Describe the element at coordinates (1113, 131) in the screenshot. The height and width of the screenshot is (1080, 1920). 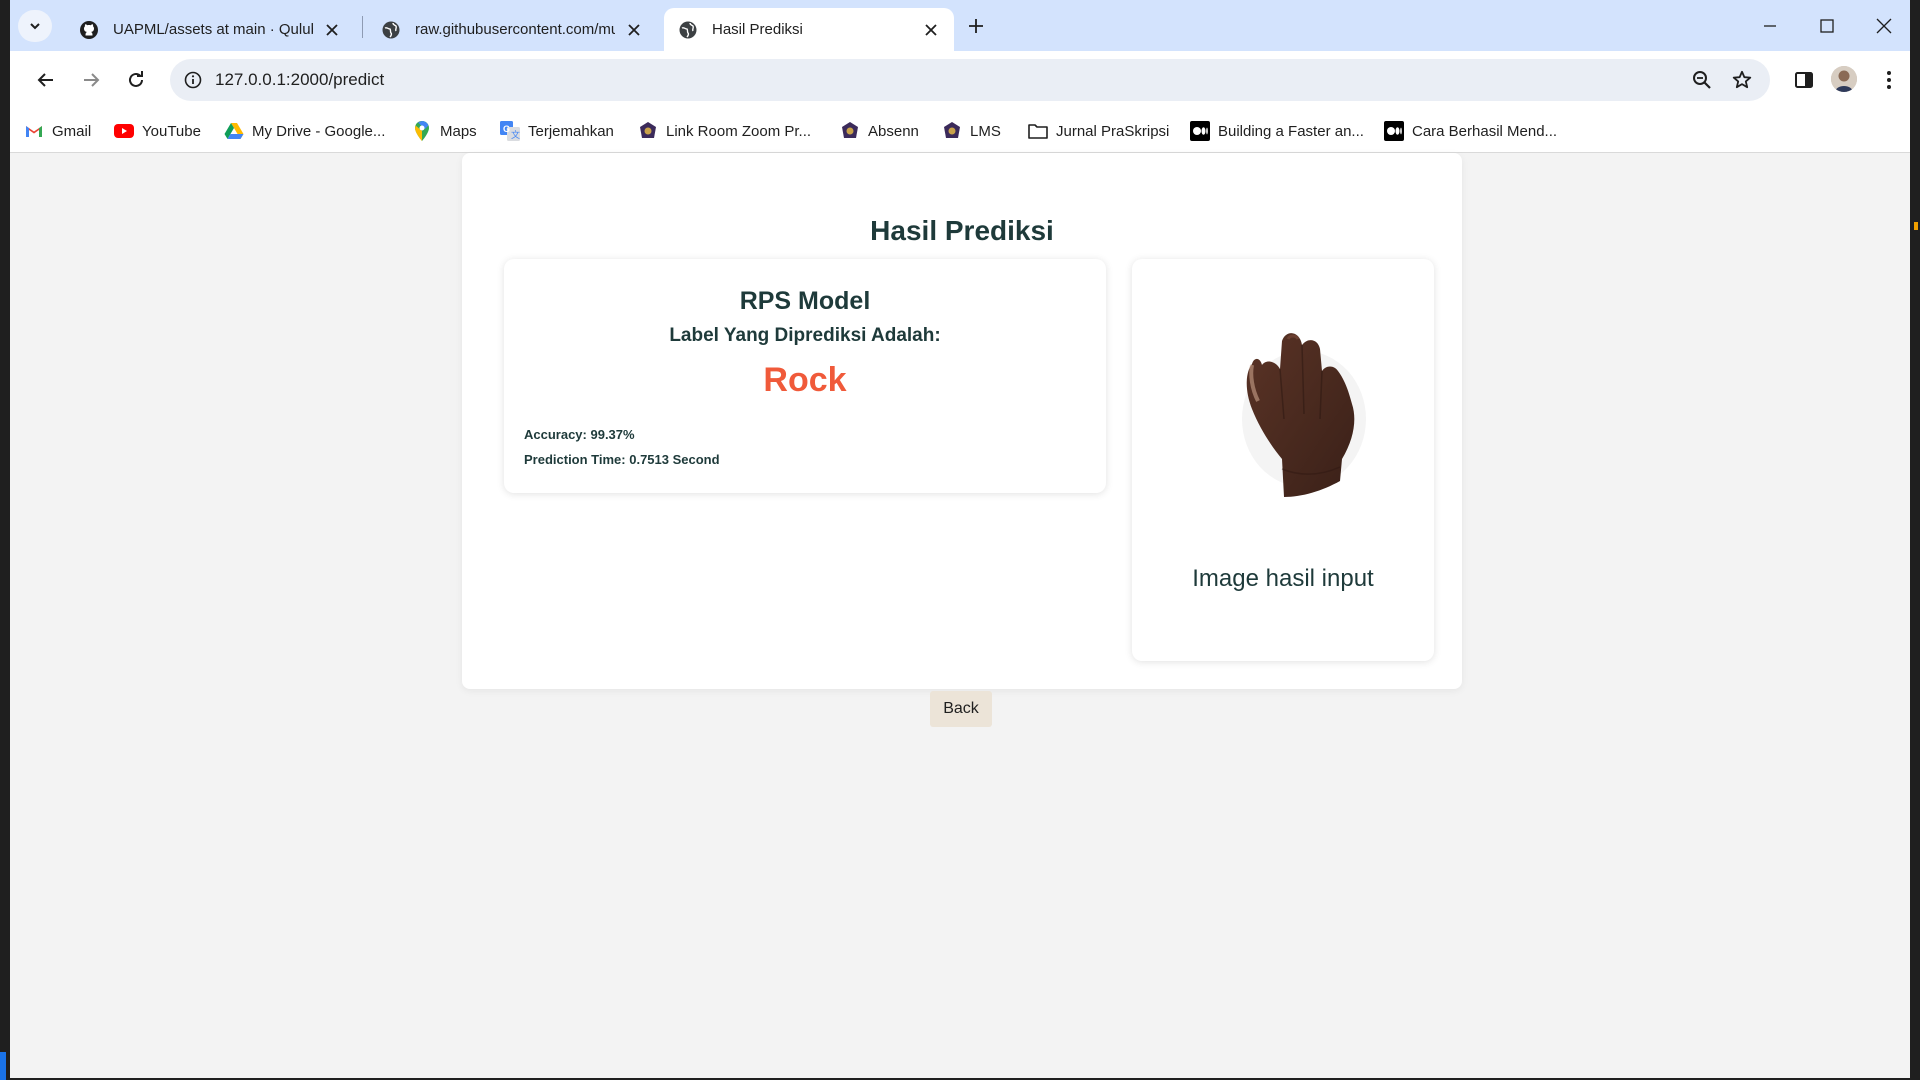
I see `bookmark-label: Jurnal PraSkripsi` at that location.